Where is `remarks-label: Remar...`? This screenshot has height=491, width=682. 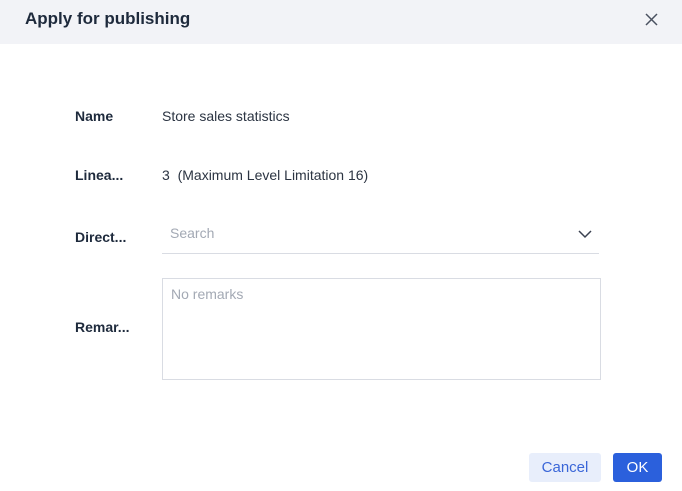 remarks-label: Remar... is located at coordinates (102, 327).